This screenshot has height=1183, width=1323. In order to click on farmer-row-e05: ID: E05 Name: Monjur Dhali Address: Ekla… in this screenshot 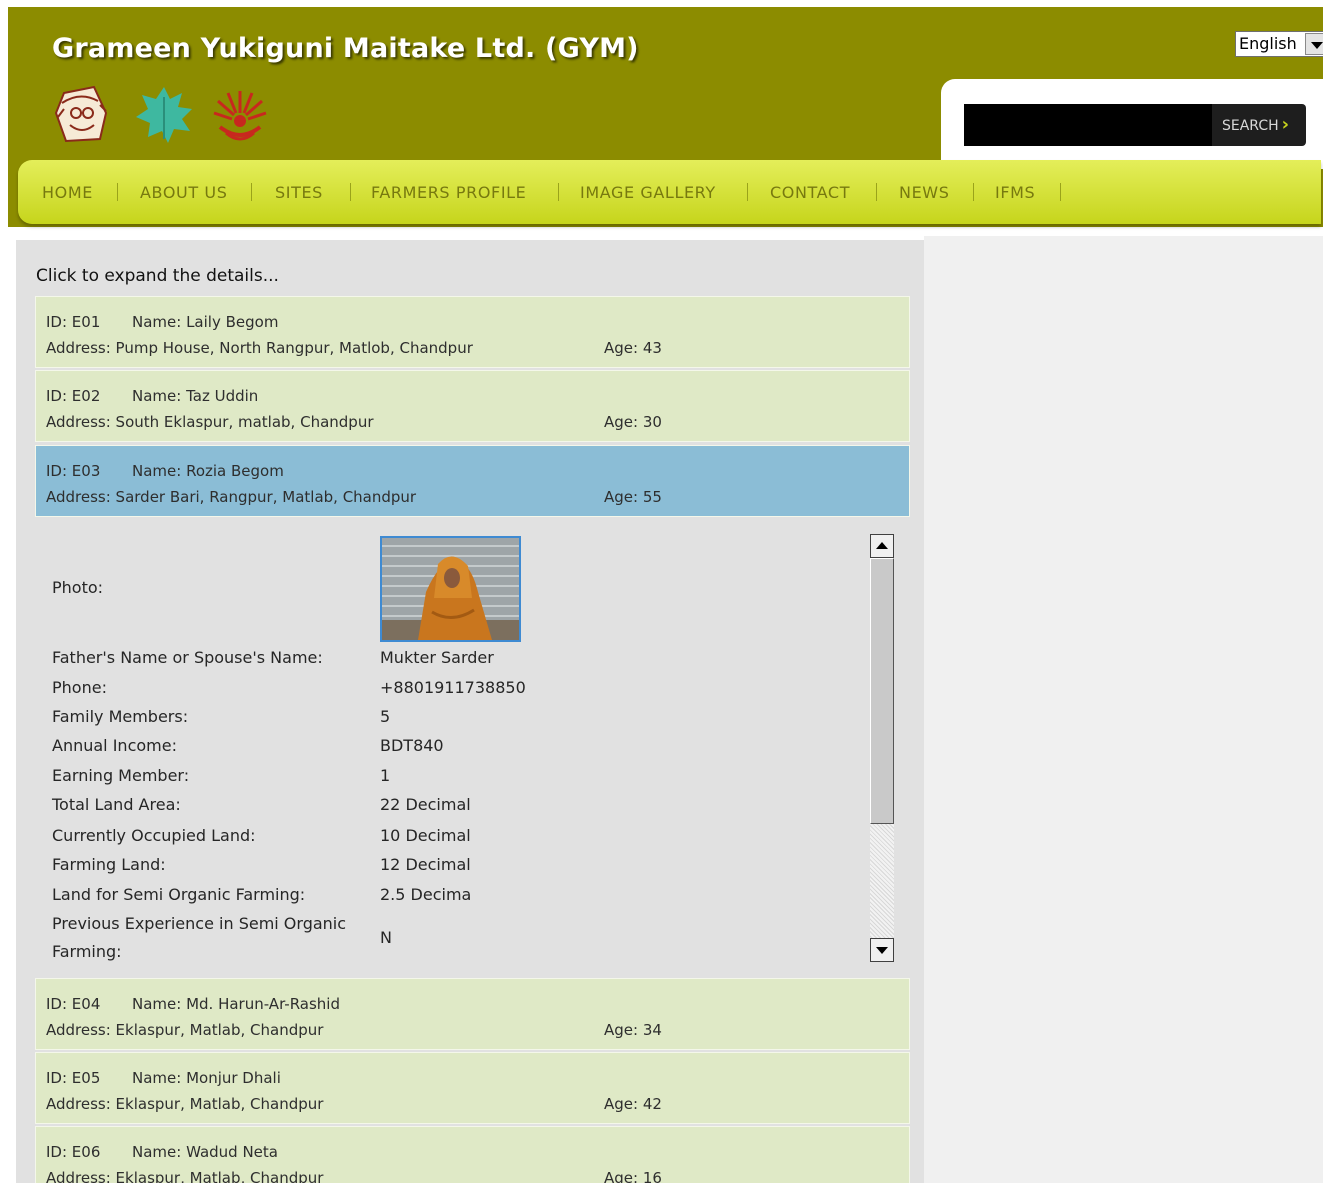, I will do `click(472, 1088)`.